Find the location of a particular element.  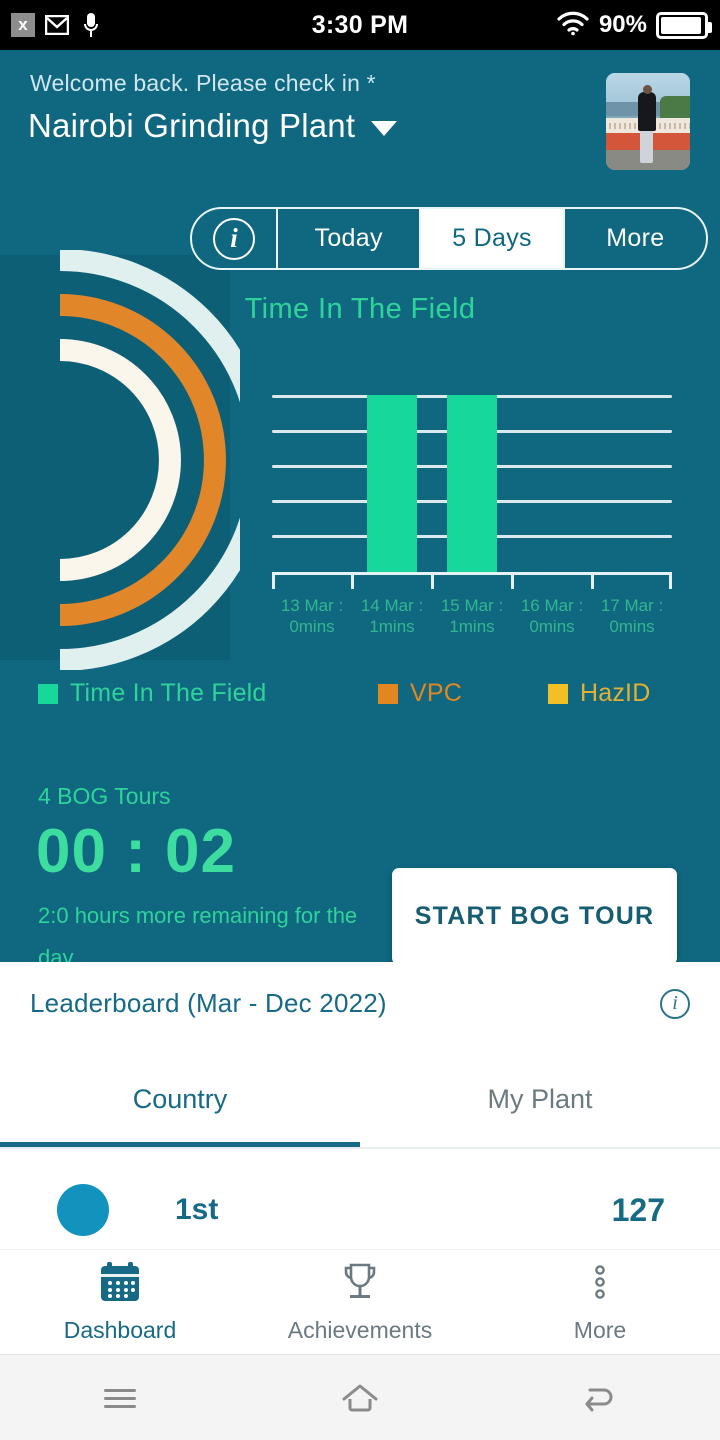

status-bar: x 3:30 PM 90% is located at coordinates (360, 25).